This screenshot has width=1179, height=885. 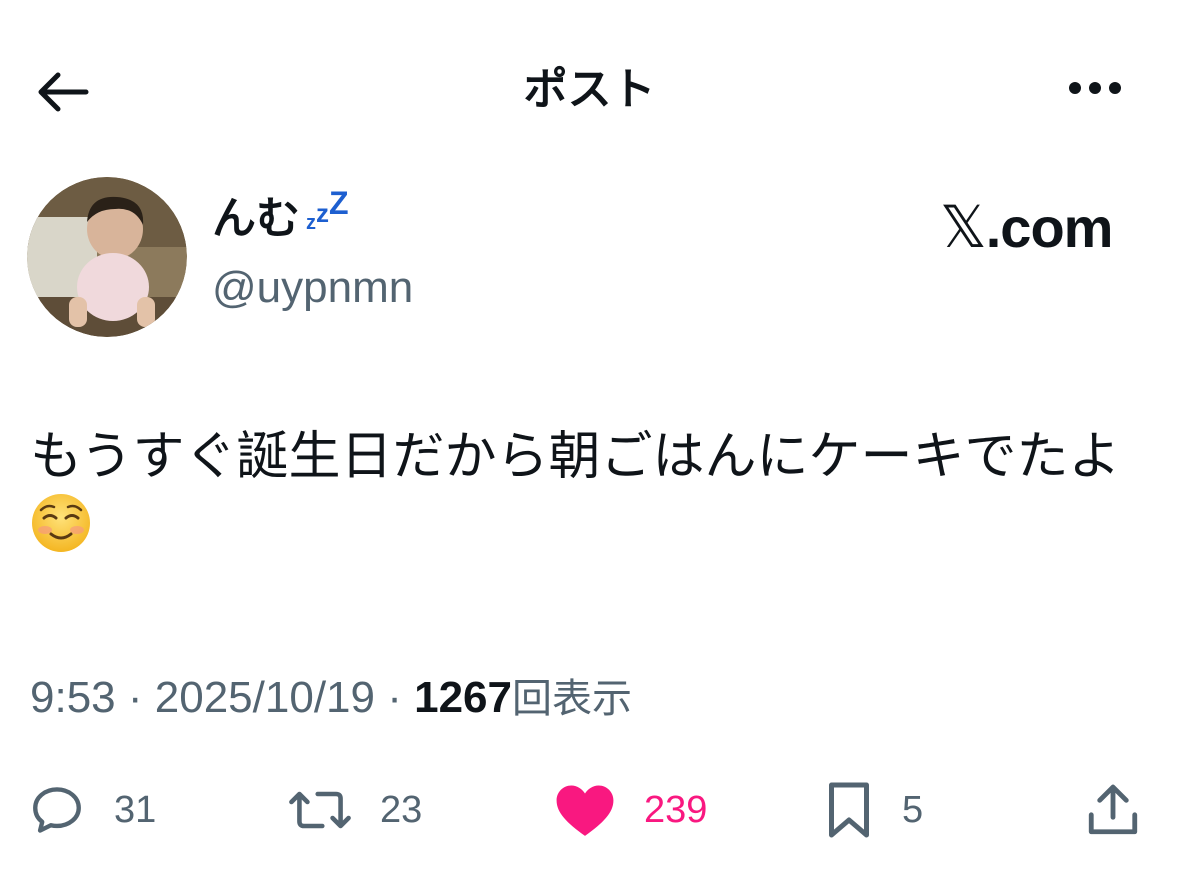 I want to click on bookmark-icon, so click(x=849, y=810).